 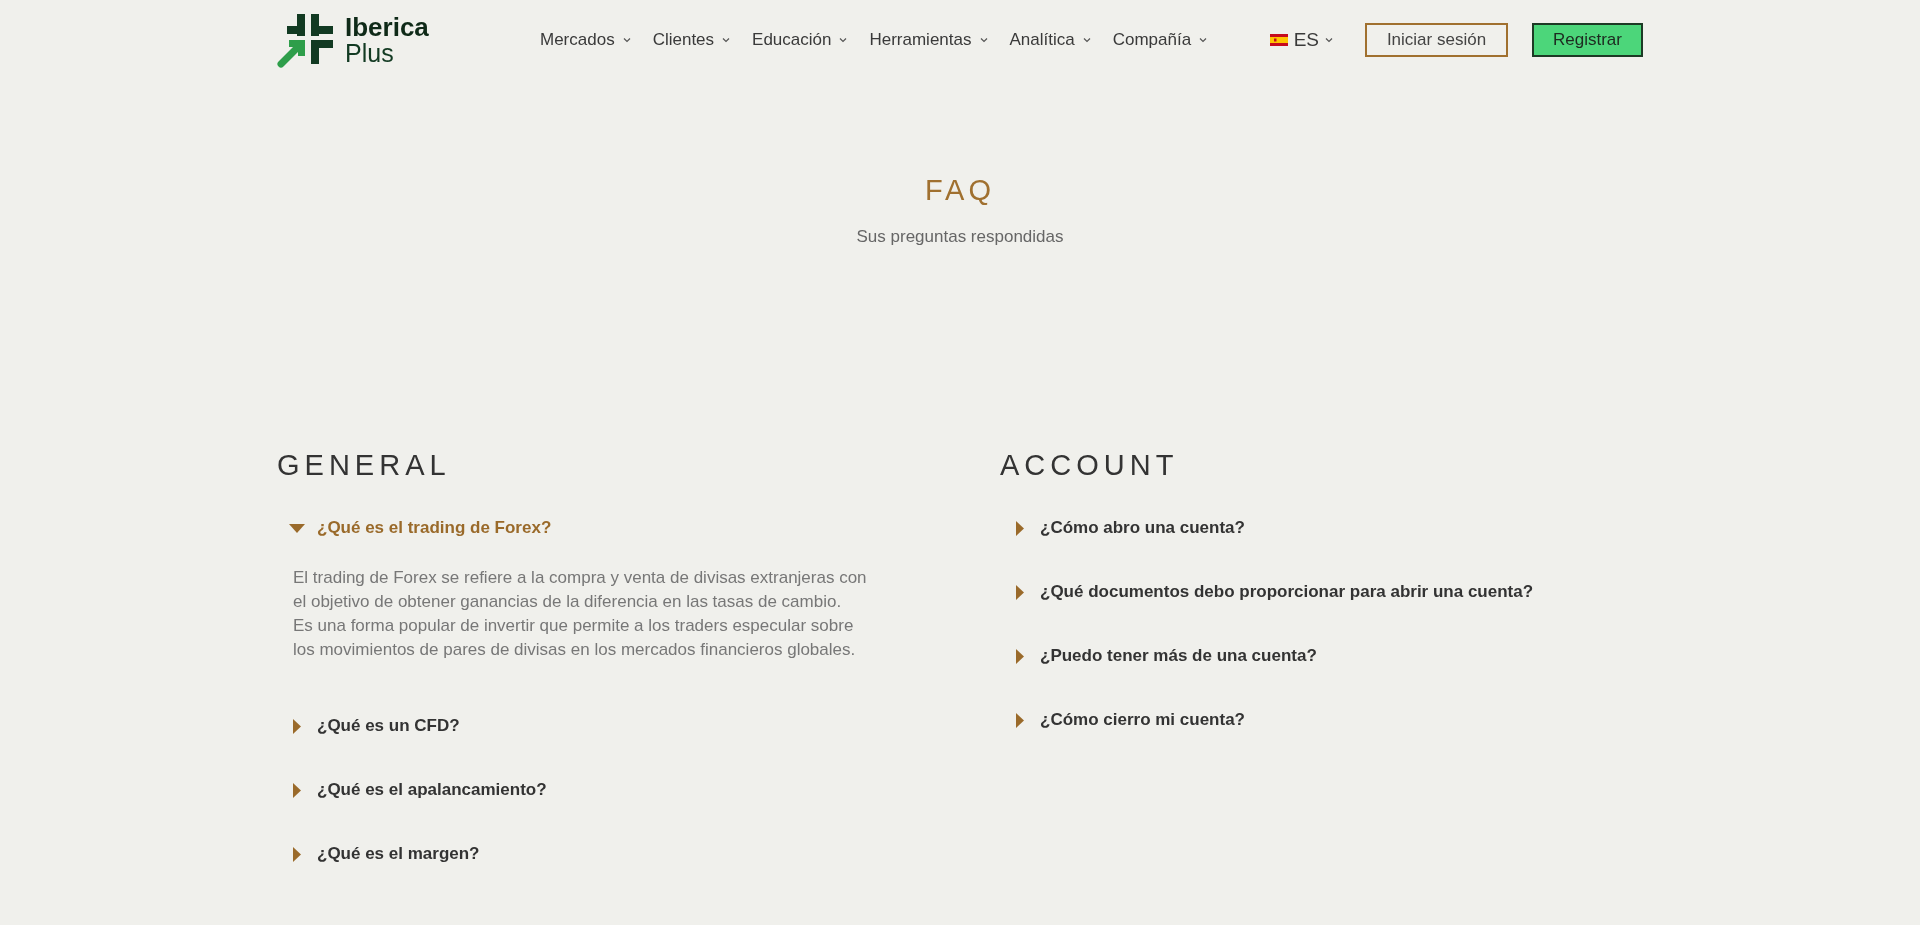 I want to click on language-selector: ES, so click(x=1301, y=40).